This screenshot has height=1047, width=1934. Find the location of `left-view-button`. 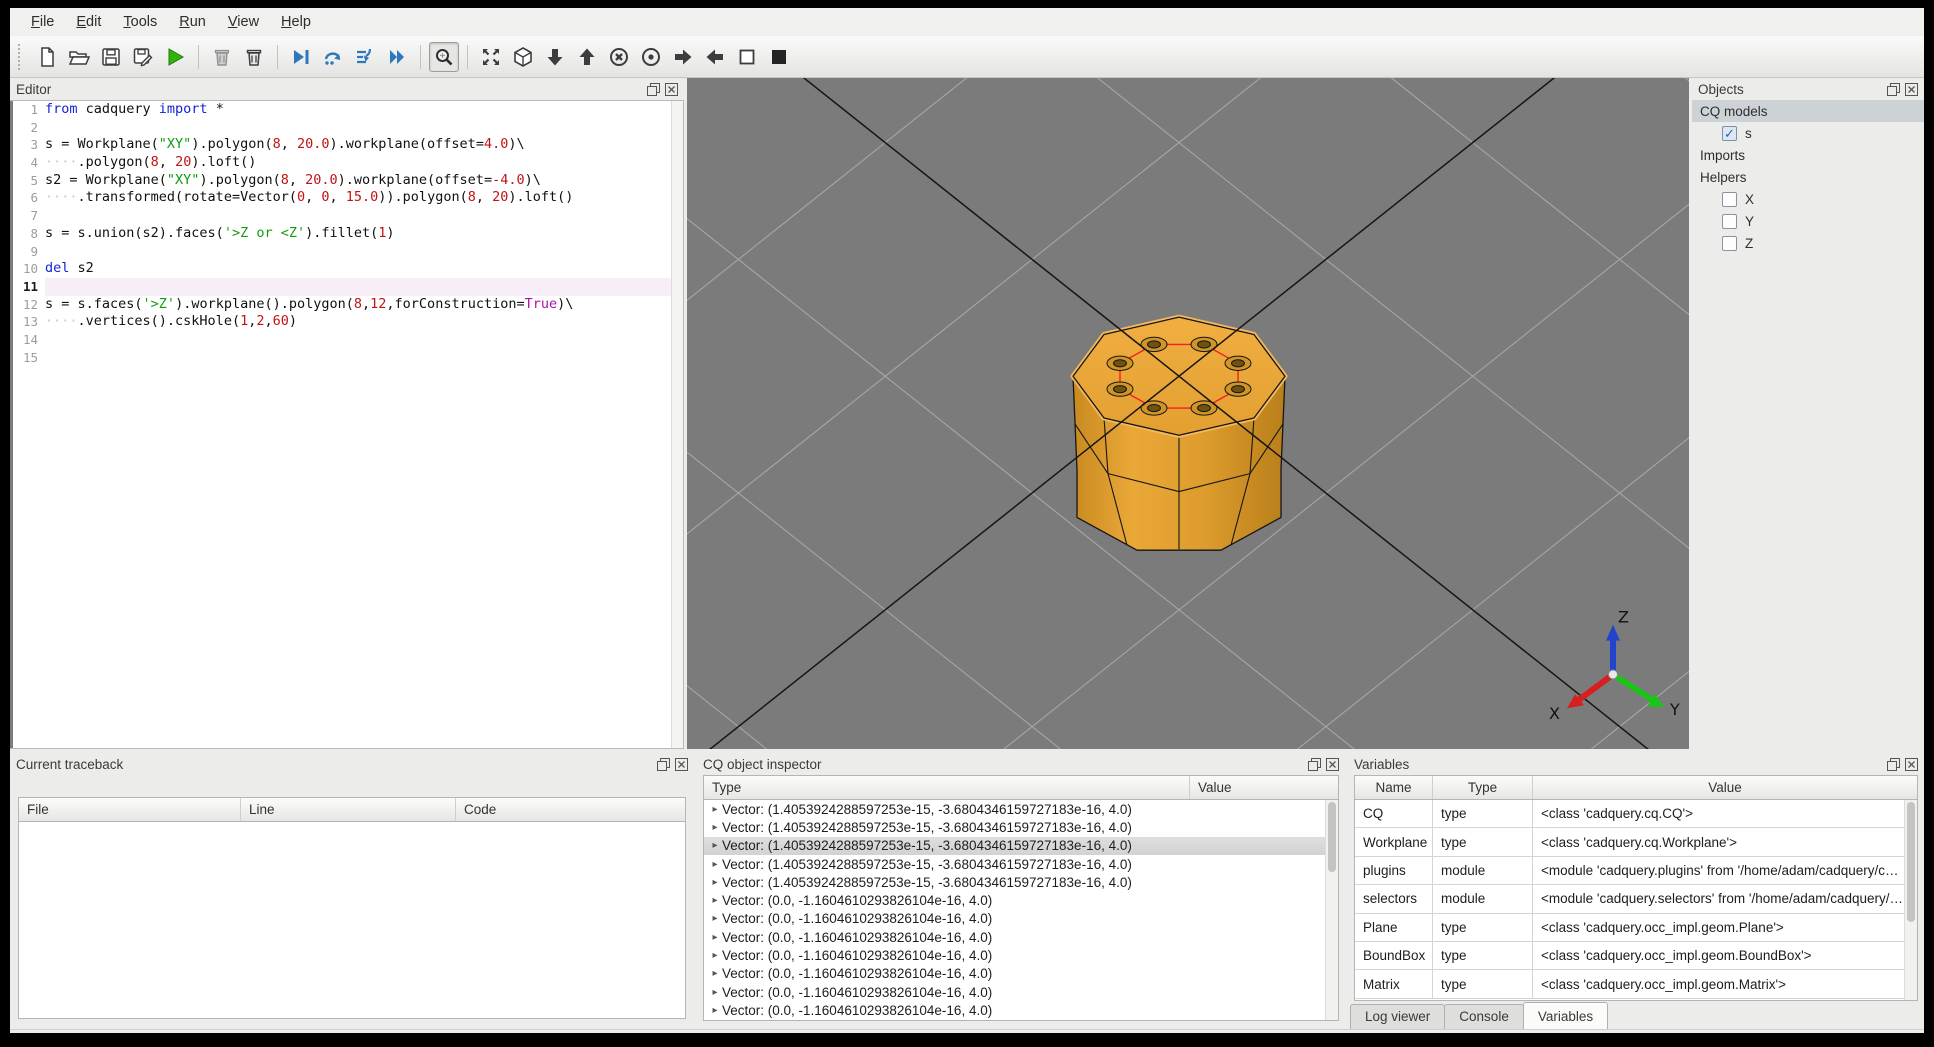

left-view-button is located at coordinates (683, 57).